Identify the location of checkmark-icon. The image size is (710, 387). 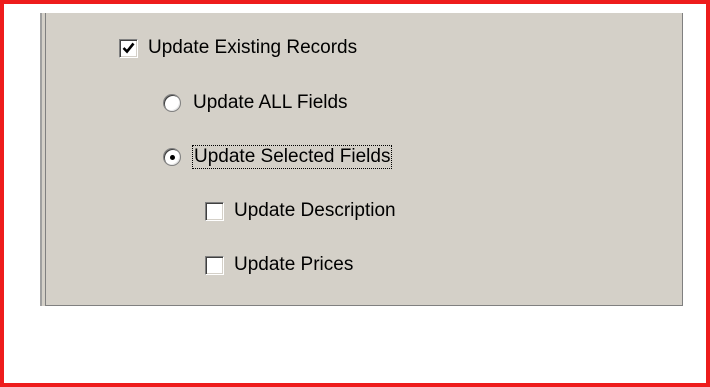
(128, 47).